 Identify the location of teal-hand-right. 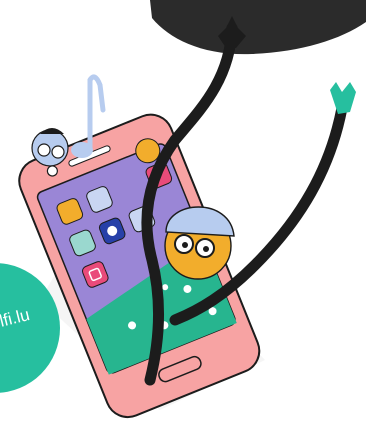
(343, 98).